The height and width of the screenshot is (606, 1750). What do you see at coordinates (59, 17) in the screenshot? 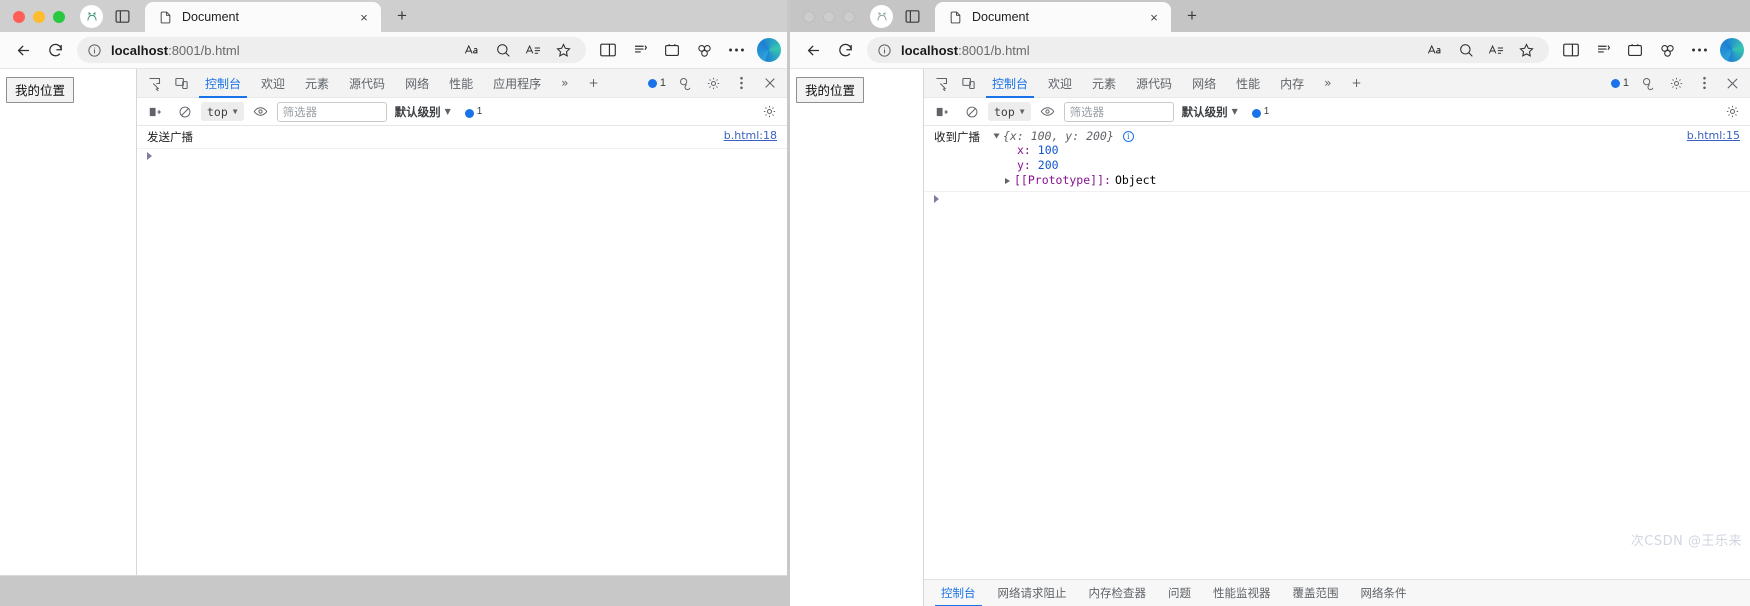
I see `maximize-window-button` at bounding box center [59, 17].